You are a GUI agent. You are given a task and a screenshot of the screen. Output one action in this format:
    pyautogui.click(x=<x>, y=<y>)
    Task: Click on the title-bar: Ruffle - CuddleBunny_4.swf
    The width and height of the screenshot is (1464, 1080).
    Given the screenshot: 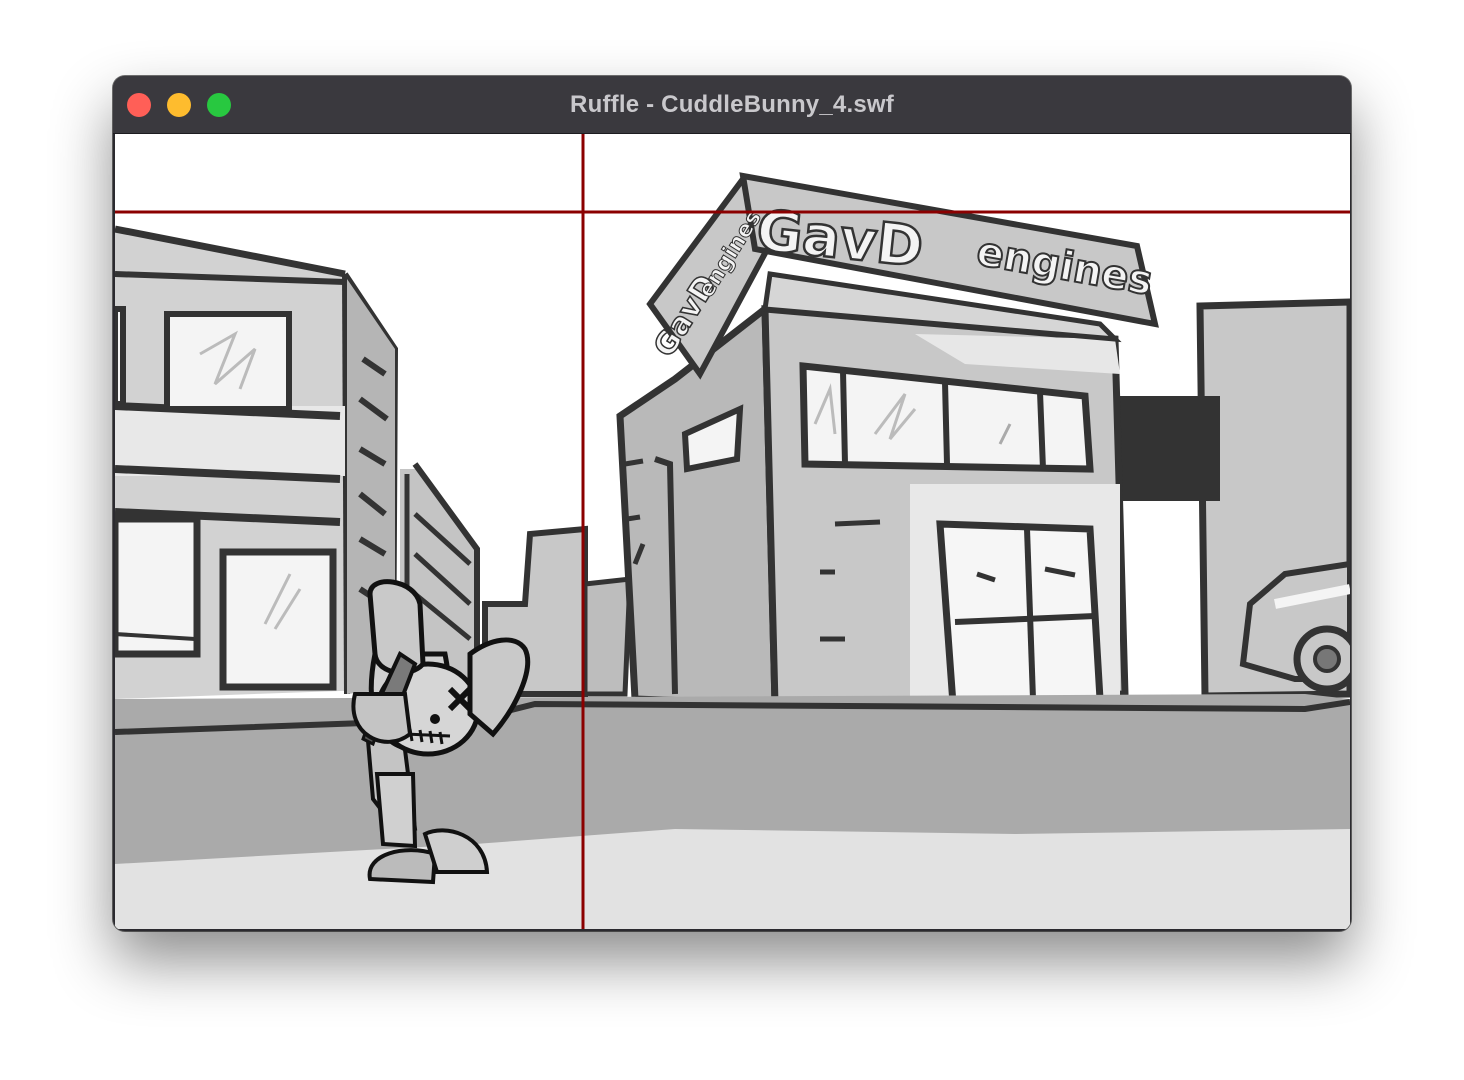 What is the action you would take?
    pyautogui.click(x=732, y=105)
    